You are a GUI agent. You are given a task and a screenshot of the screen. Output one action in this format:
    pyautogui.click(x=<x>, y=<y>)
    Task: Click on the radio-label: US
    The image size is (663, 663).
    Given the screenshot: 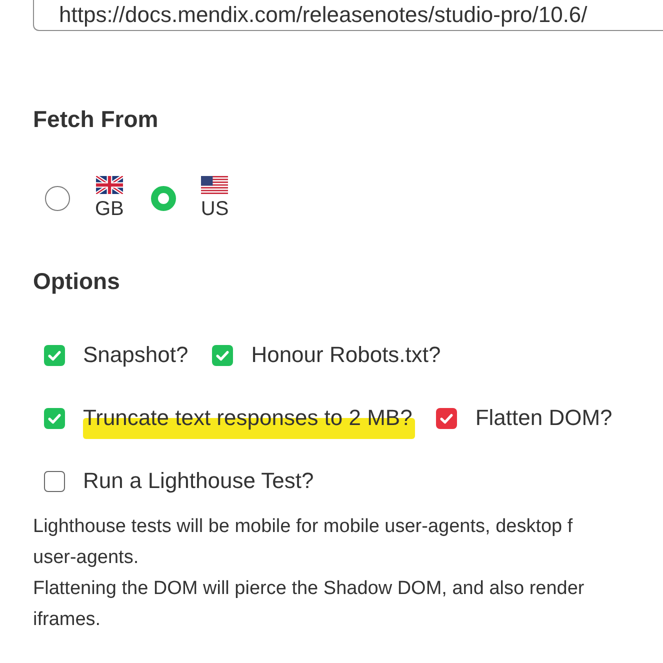 What is the action you would take?
    pyautogui.click(x=214, y=209)
    